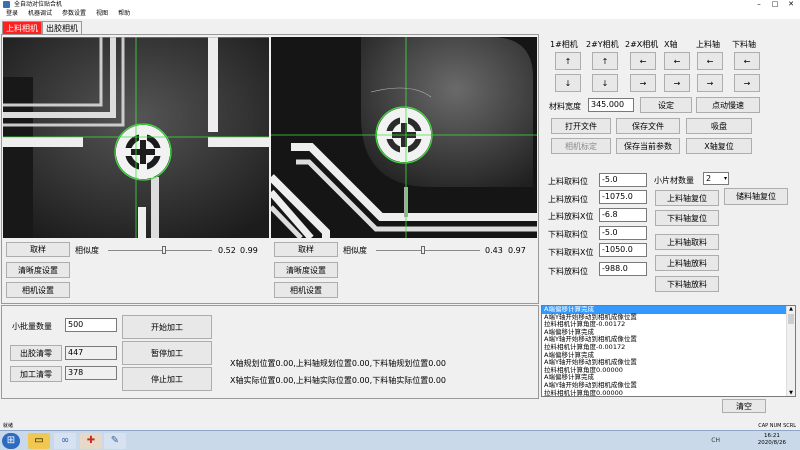  Describe the element at coordinates (91, 325) in the screenshot. I see `batch-count-input: 500` at that location.